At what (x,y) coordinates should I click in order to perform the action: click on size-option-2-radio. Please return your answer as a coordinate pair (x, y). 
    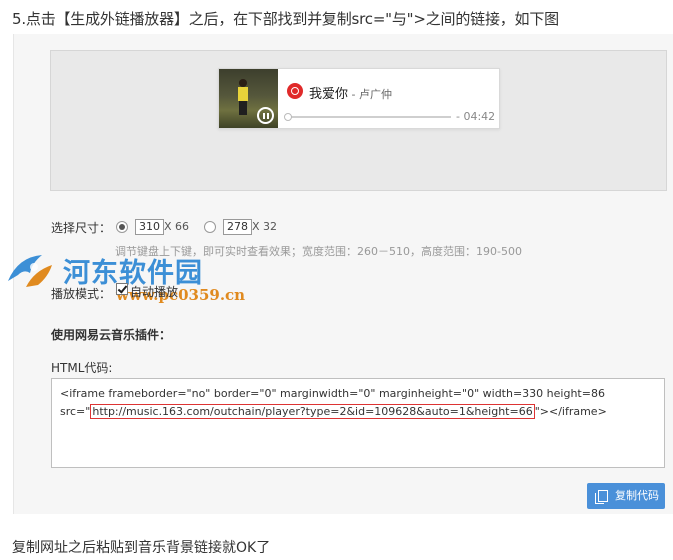
    Looking at the image, I should click on (210, 227).